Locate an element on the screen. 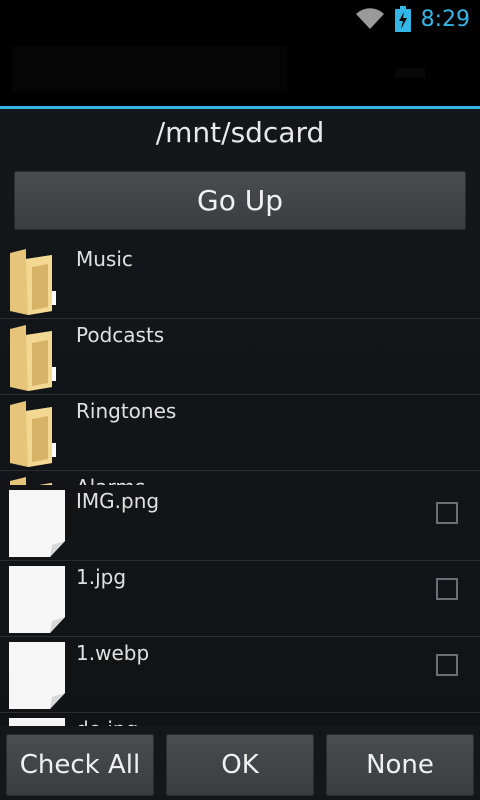  title-overflow is located at coordinates (410, 73).